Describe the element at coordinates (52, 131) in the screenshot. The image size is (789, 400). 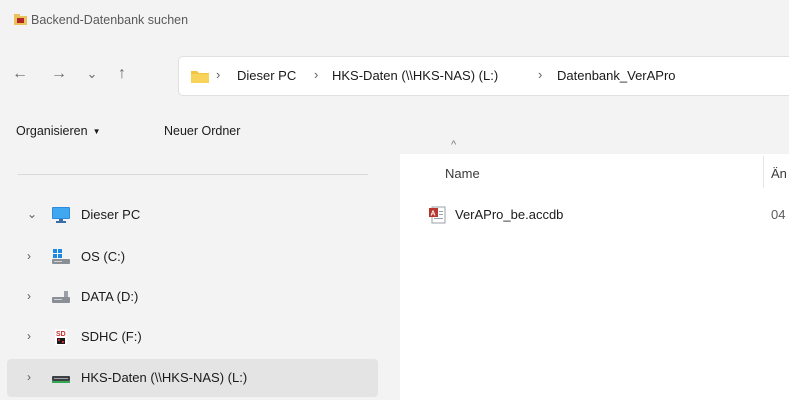
I see `organize-label: Organisieren` at that location.